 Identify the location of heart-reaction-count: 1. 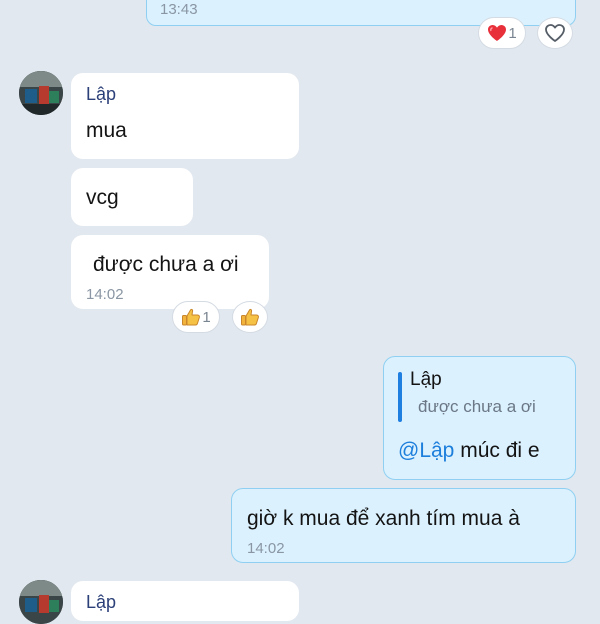
(512, 33).